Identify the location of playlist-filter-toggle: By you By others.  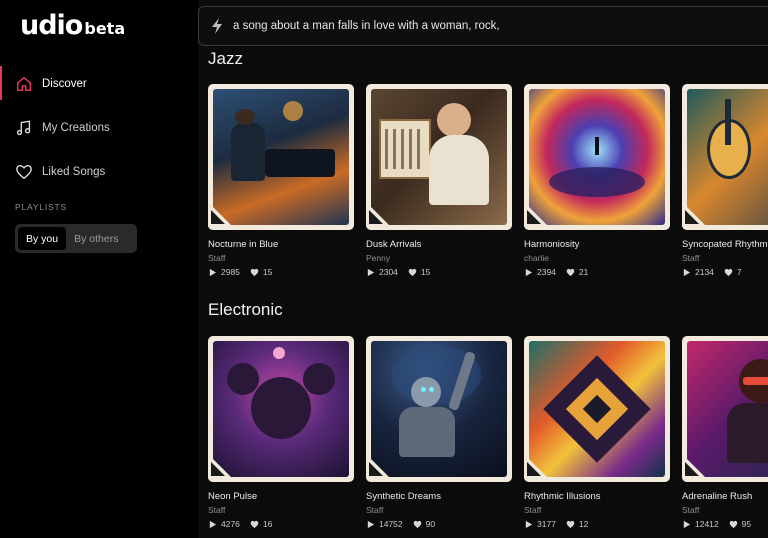
(76, 238).